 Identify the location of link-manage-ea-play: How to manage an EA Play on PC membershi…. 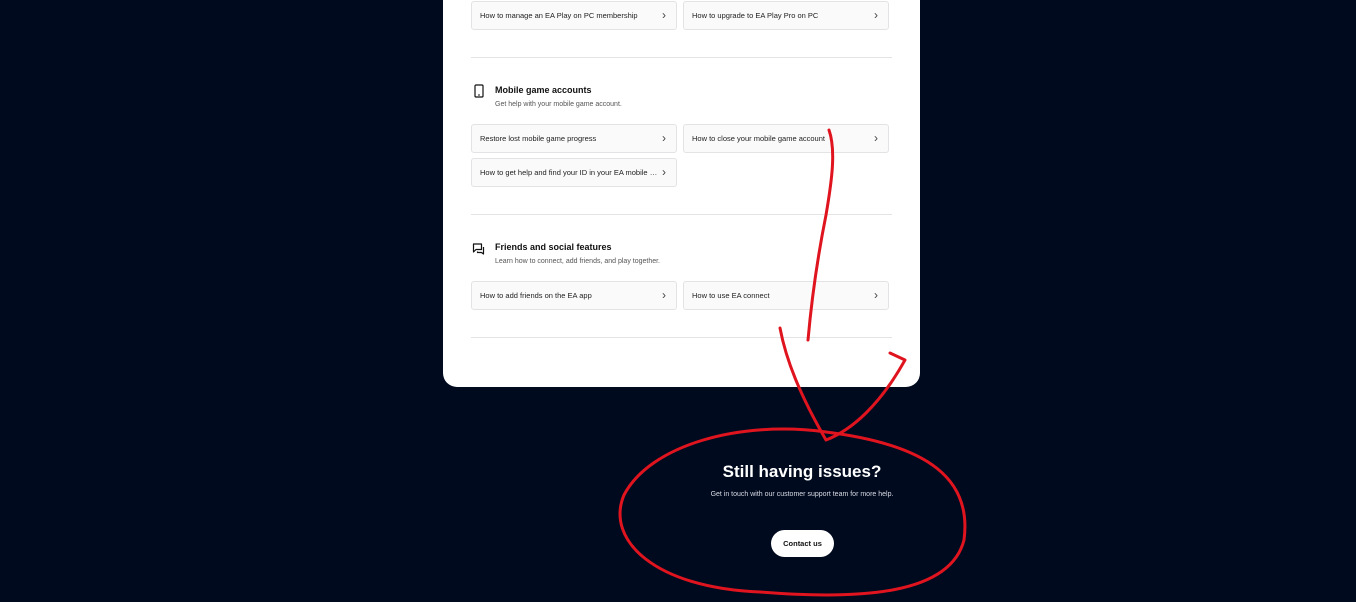
(574, 15).